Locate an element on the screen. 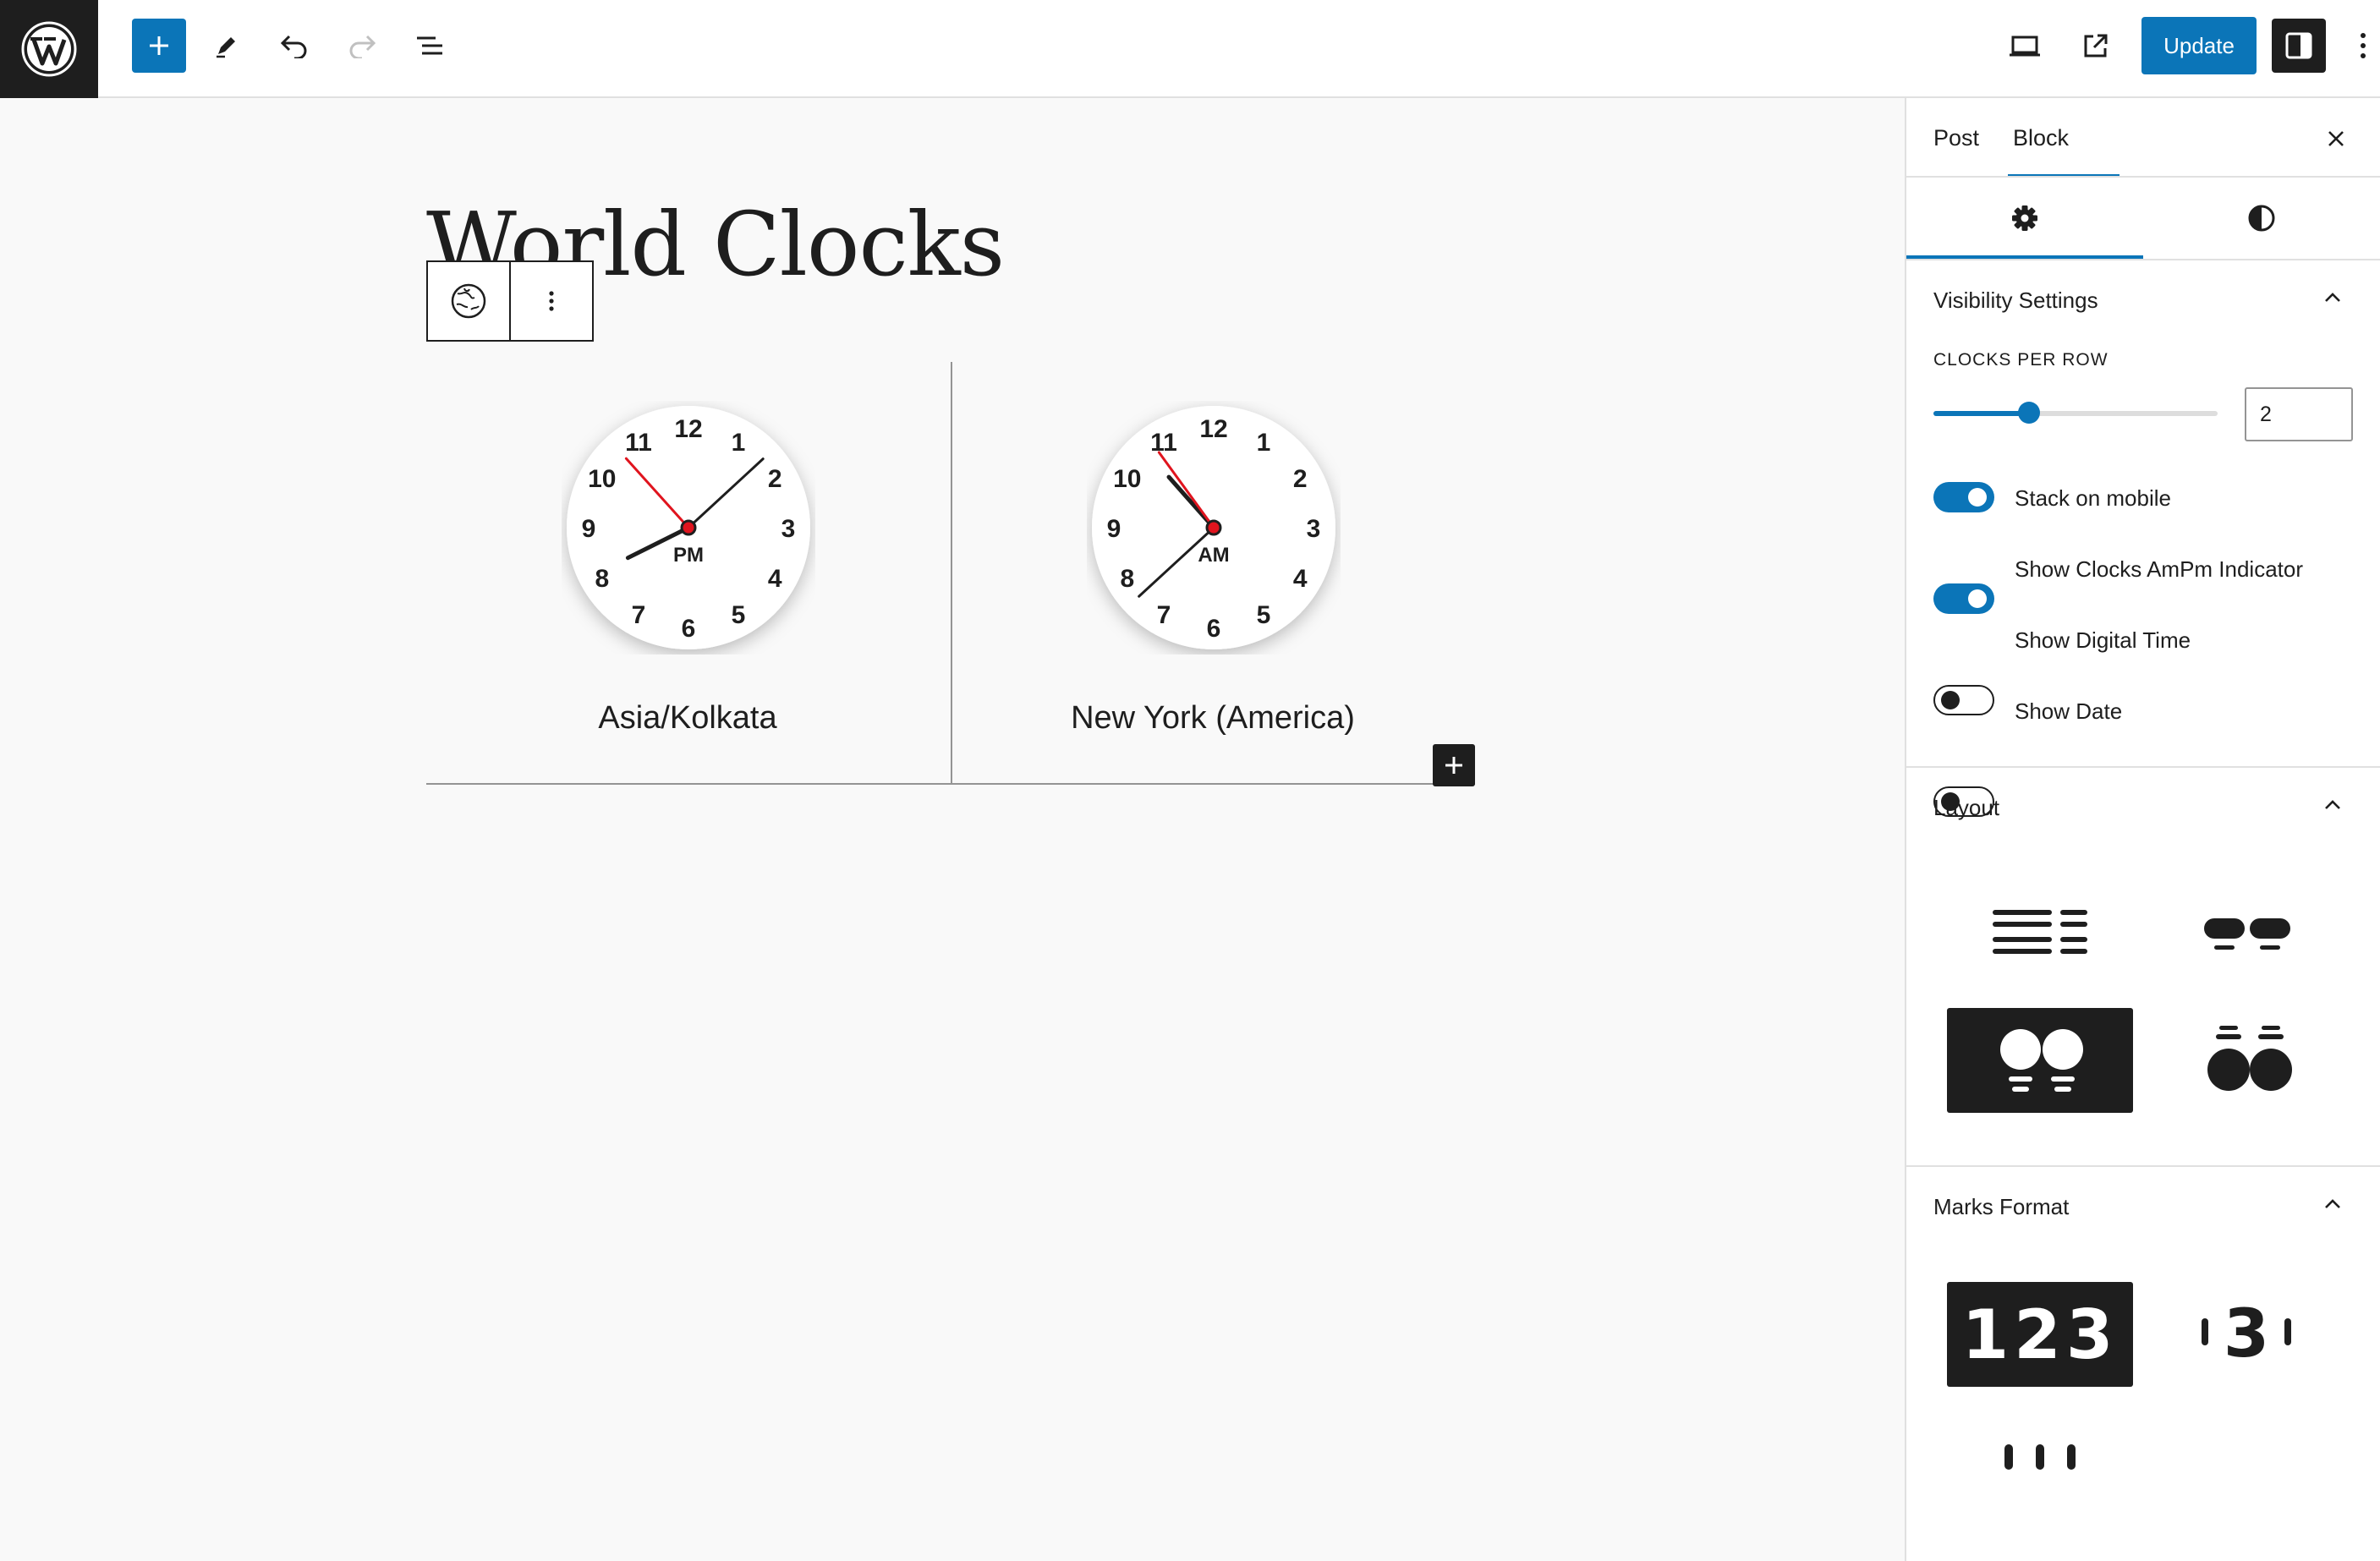 This screenshot has height=1561, width=2380. list-layout-icon is located at coordinates (2040, 932).